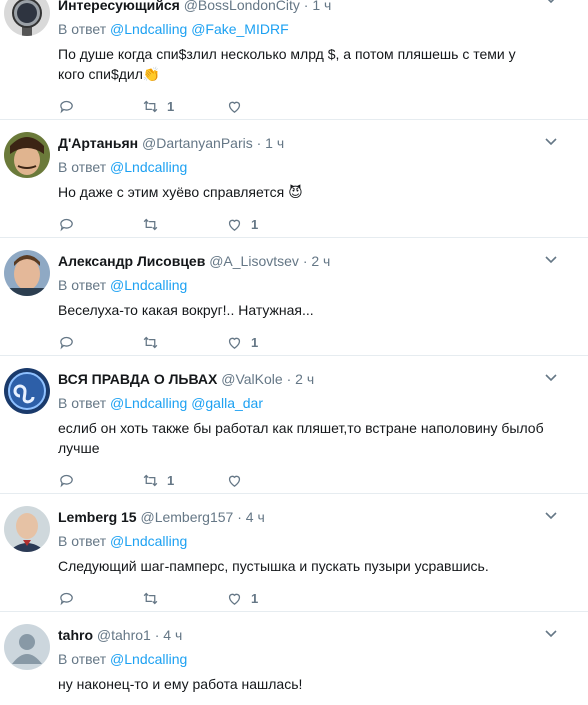  I want to click on author-handle: @Lemberg157, so click(186, 517).